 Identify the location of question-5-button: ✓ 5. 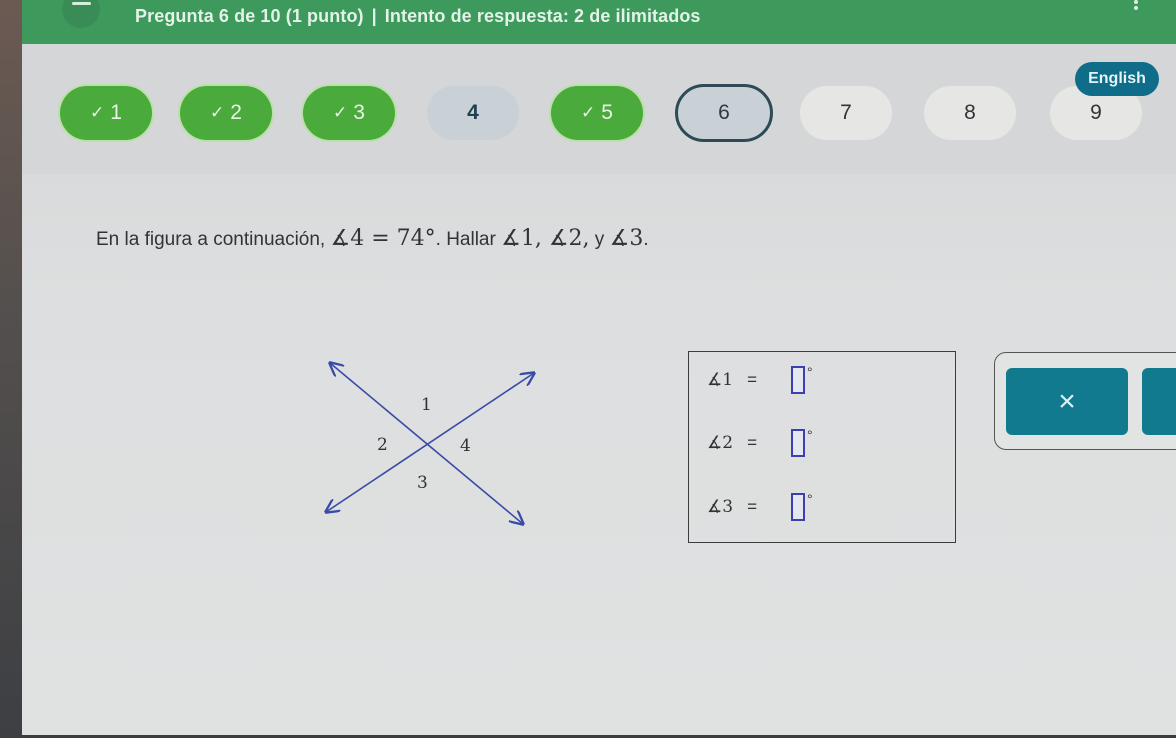
(597, 113).